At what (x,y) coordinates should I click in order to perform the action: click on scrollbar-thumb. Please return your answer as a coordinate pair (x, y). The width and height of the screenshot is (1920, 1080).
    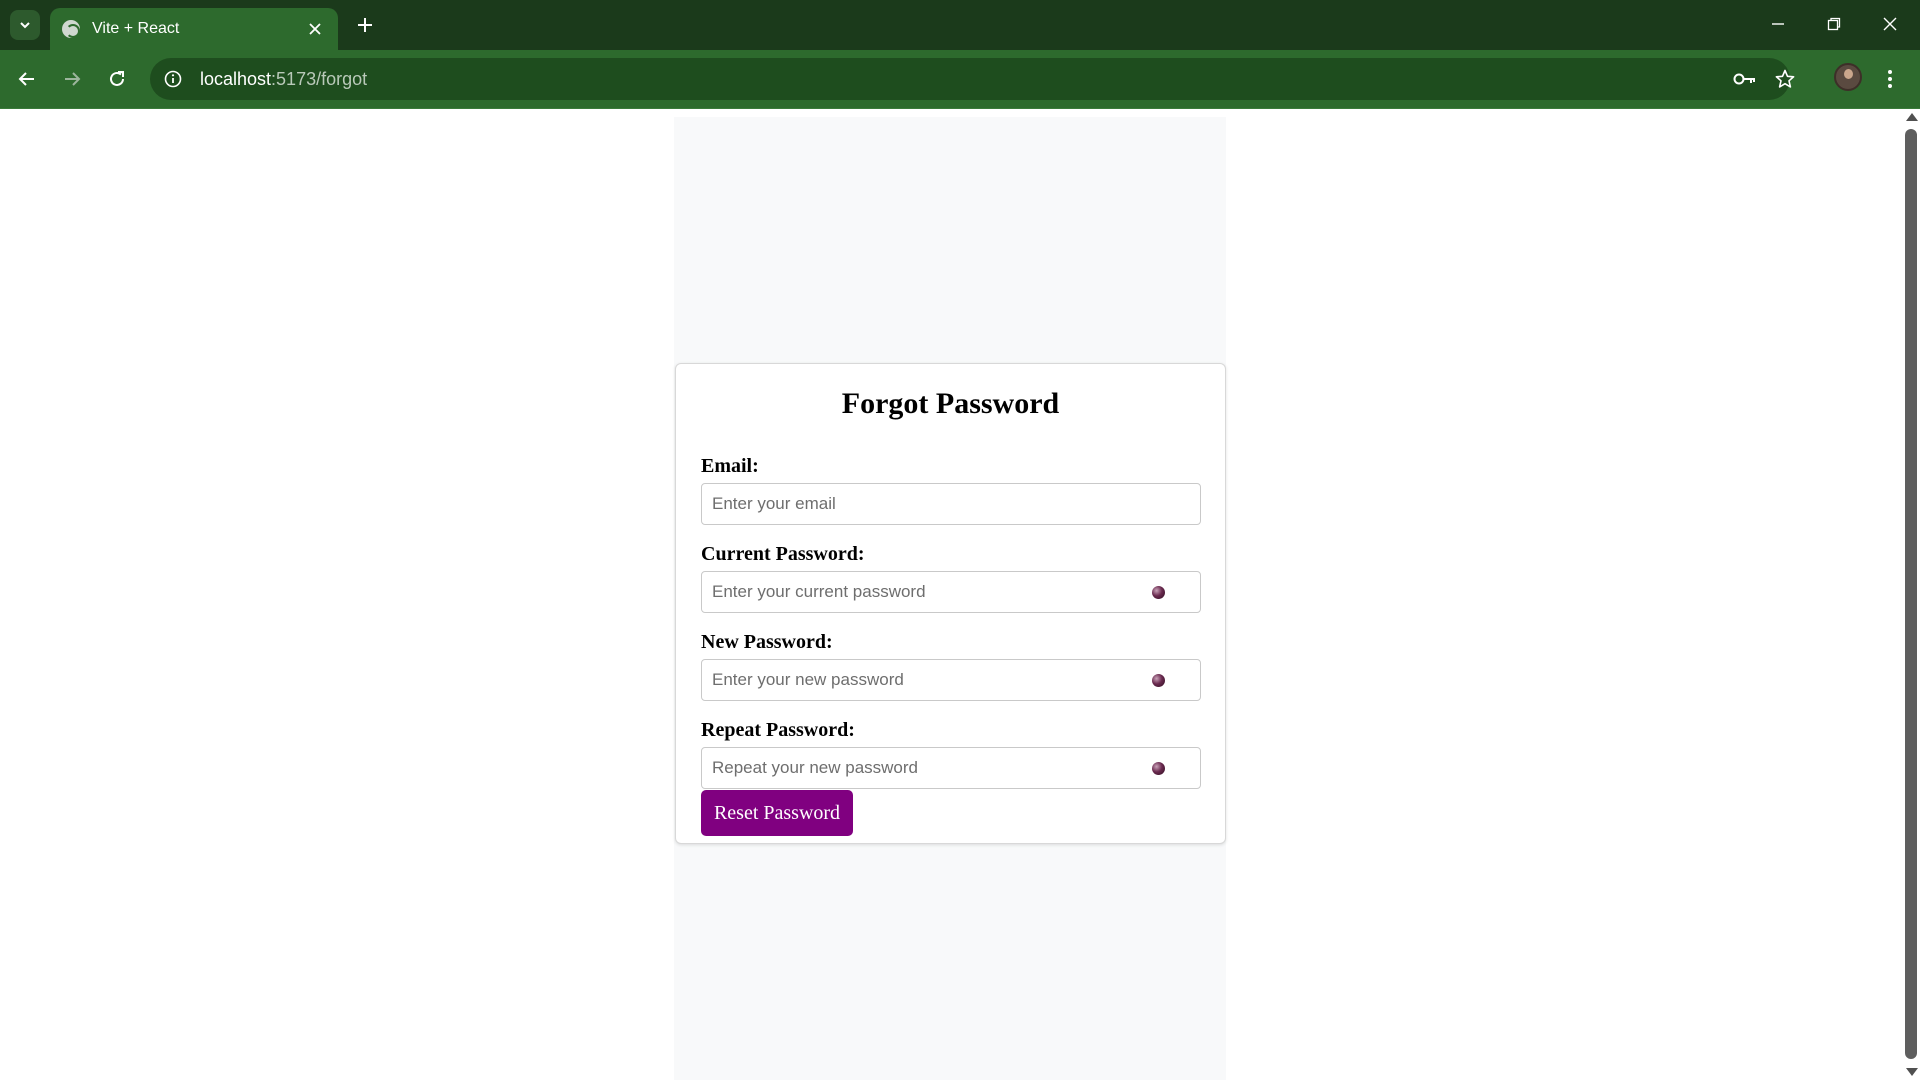
    Looking at the image, I should click on (1911, 594).